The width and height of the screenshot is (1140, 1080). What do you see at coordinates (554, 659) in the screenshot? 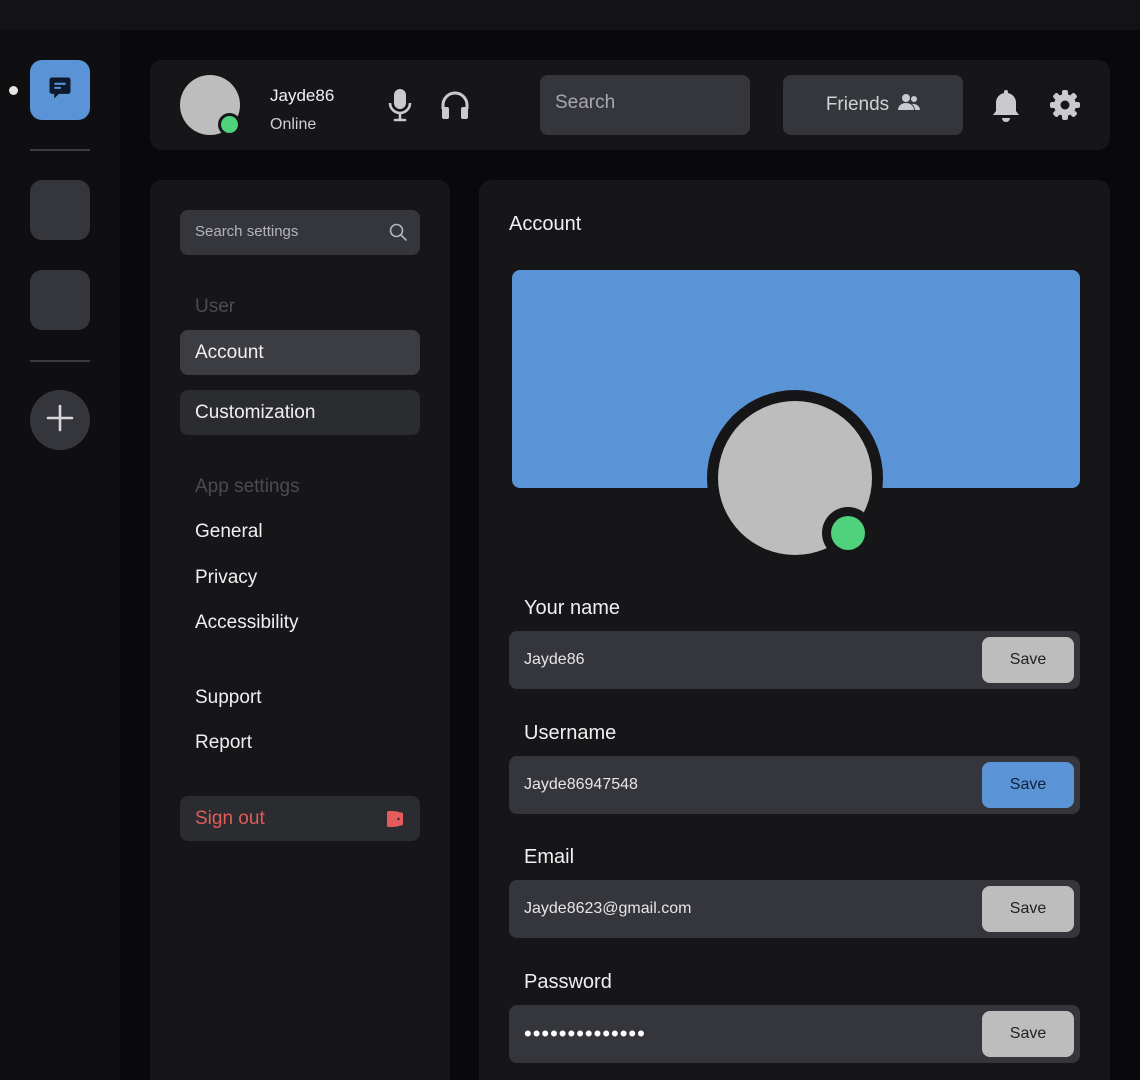
I see `name-value: Jayde86` at bounding box center [554, 659].